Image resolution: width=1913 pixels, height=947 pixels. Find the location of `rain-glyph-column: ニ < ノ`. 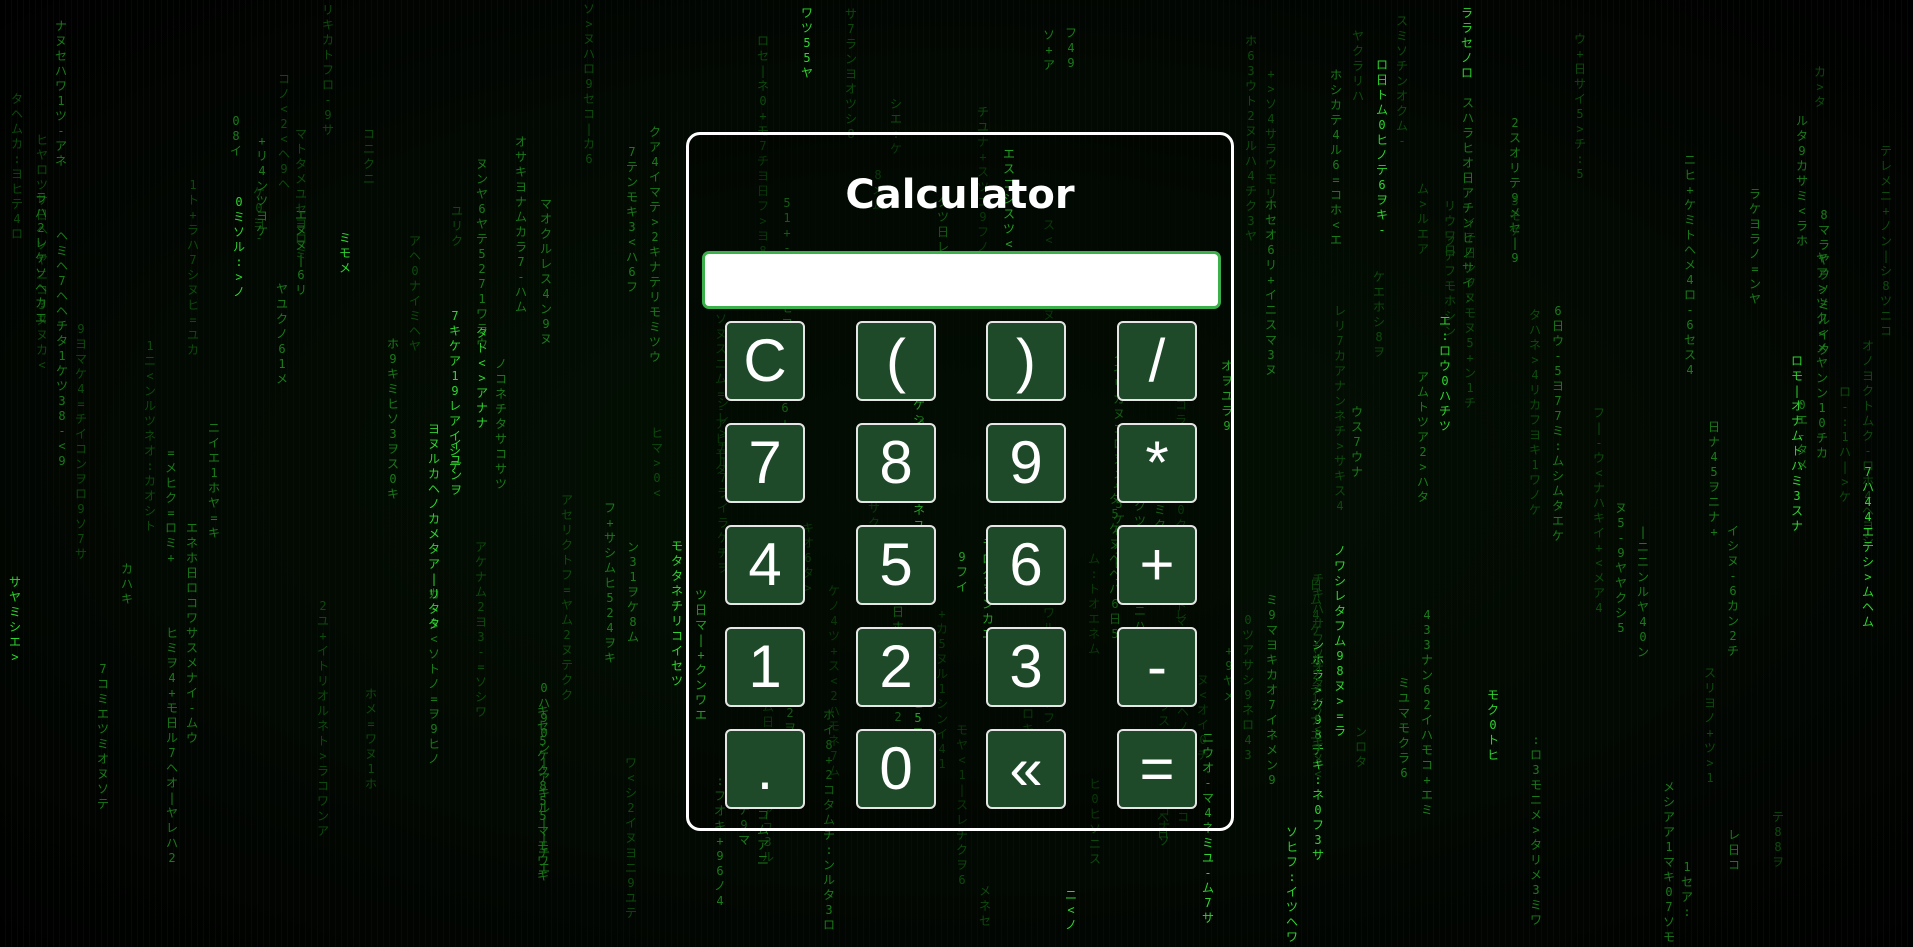

rain-glyph-column: ニ < ノ is located at coordinates (1070, 910).